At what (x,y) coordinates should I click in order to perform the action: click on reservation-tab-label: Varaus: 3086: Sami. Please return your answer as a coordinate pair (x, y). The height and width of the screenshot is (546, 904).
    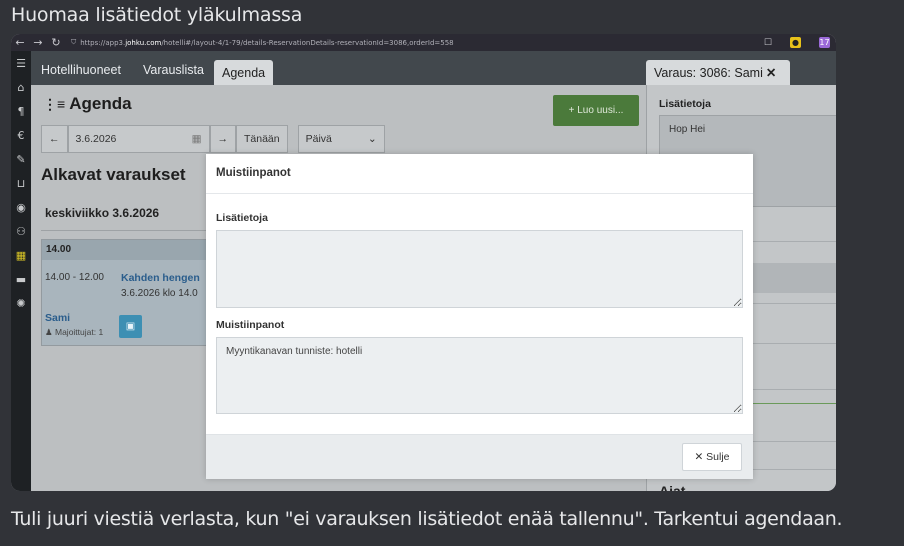
    Looking at the image, I should click on (708, 73).